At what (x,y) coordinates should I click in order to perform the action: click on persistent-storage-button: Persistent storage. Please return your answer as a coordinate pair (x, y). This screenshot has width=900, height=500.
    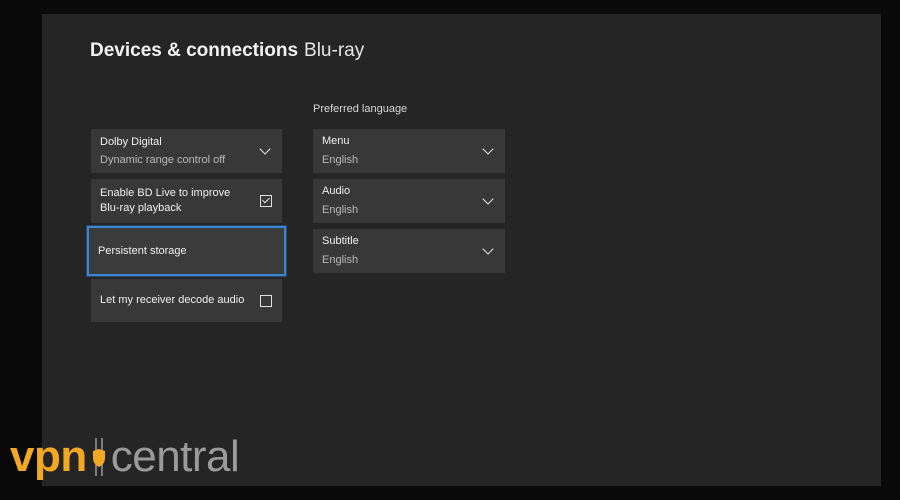
    Looking at the image, I should click on (186, 251).